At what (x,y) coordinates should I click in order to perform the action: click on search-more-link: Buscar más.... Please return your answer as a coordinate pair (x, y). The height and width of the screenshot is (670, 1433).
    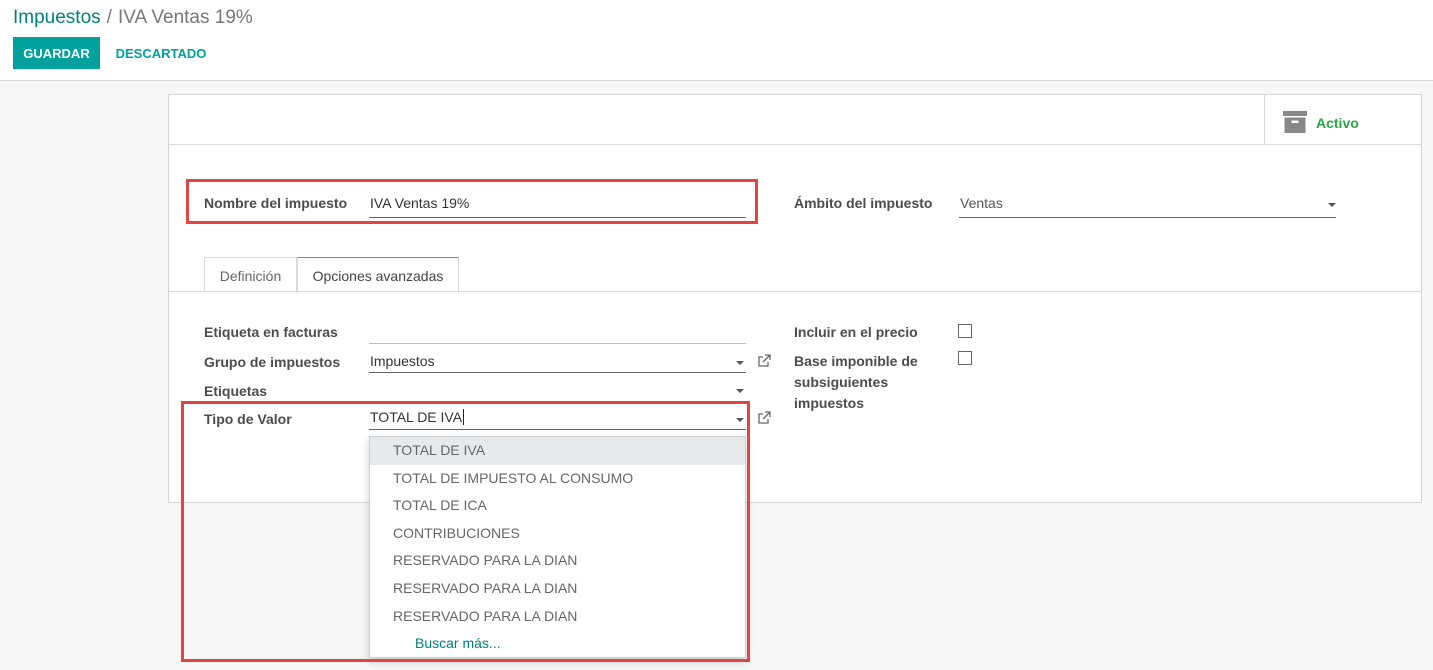
    Looking at the image, I should click on (557, 644).